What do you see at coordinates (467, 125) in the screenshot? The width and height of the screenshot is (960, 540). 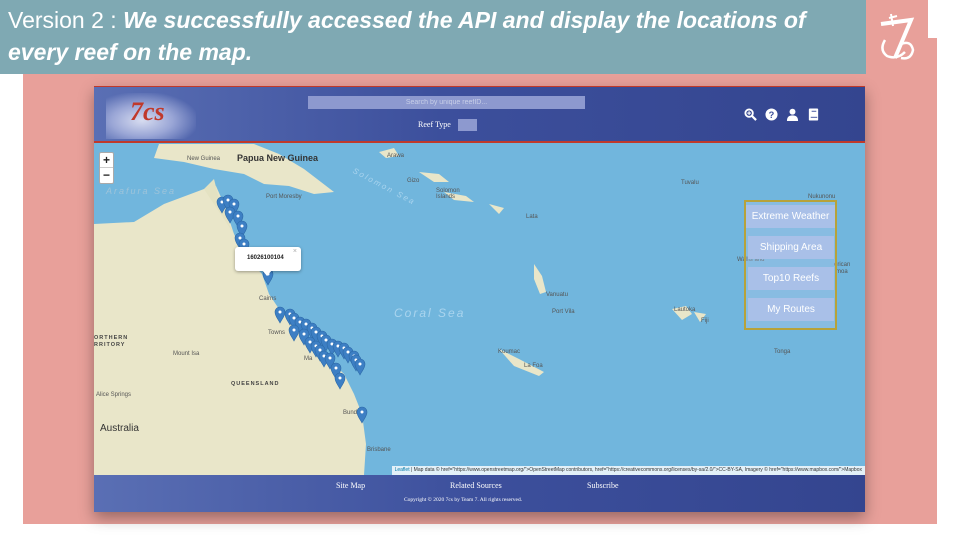 I see `reef-type-select` at bounding box center [467, 125].